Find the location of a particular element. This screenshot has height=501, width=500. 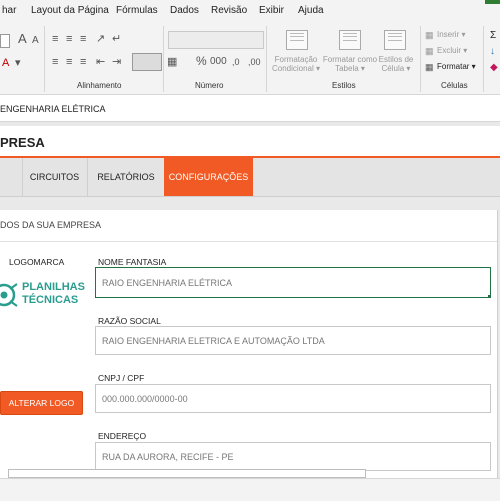

horizontal-scrollbar-thumb is located at coordinates (187, 473).